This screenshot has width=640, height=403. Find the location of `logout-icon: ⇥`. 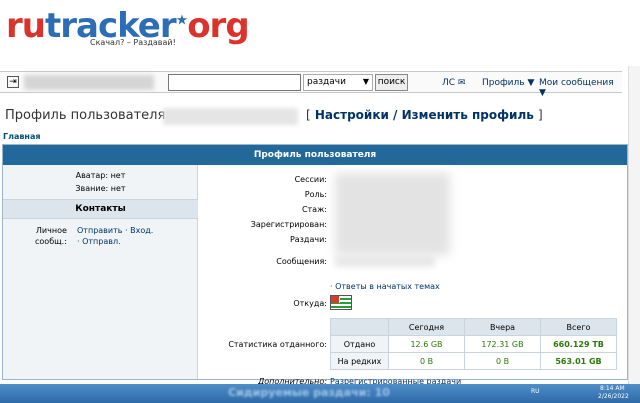

logout-icon: ⇥ is located at coordinates (13, 82).